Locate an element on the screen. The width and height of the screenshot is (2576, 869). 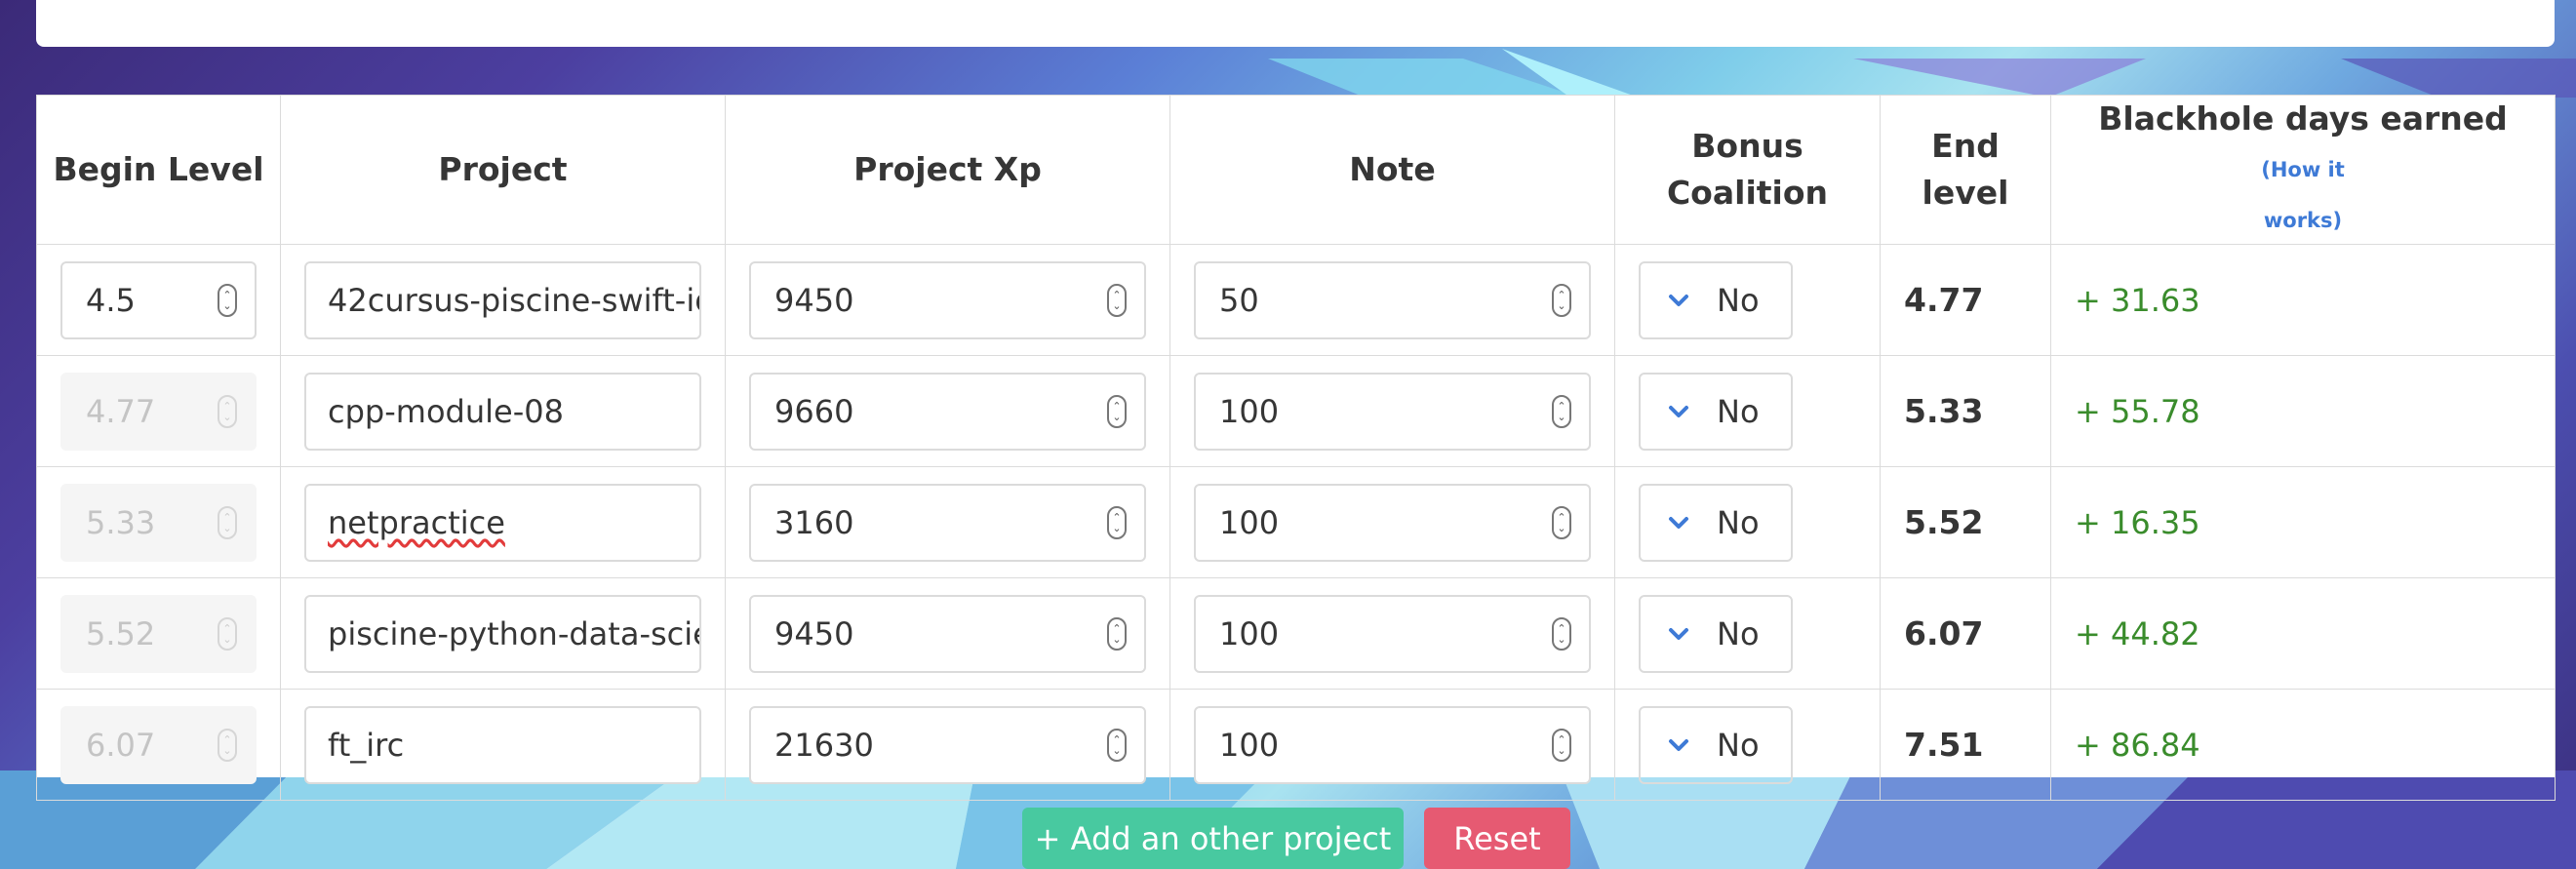
how-it-works-line2: works) is located at coordinates (2303, 220).